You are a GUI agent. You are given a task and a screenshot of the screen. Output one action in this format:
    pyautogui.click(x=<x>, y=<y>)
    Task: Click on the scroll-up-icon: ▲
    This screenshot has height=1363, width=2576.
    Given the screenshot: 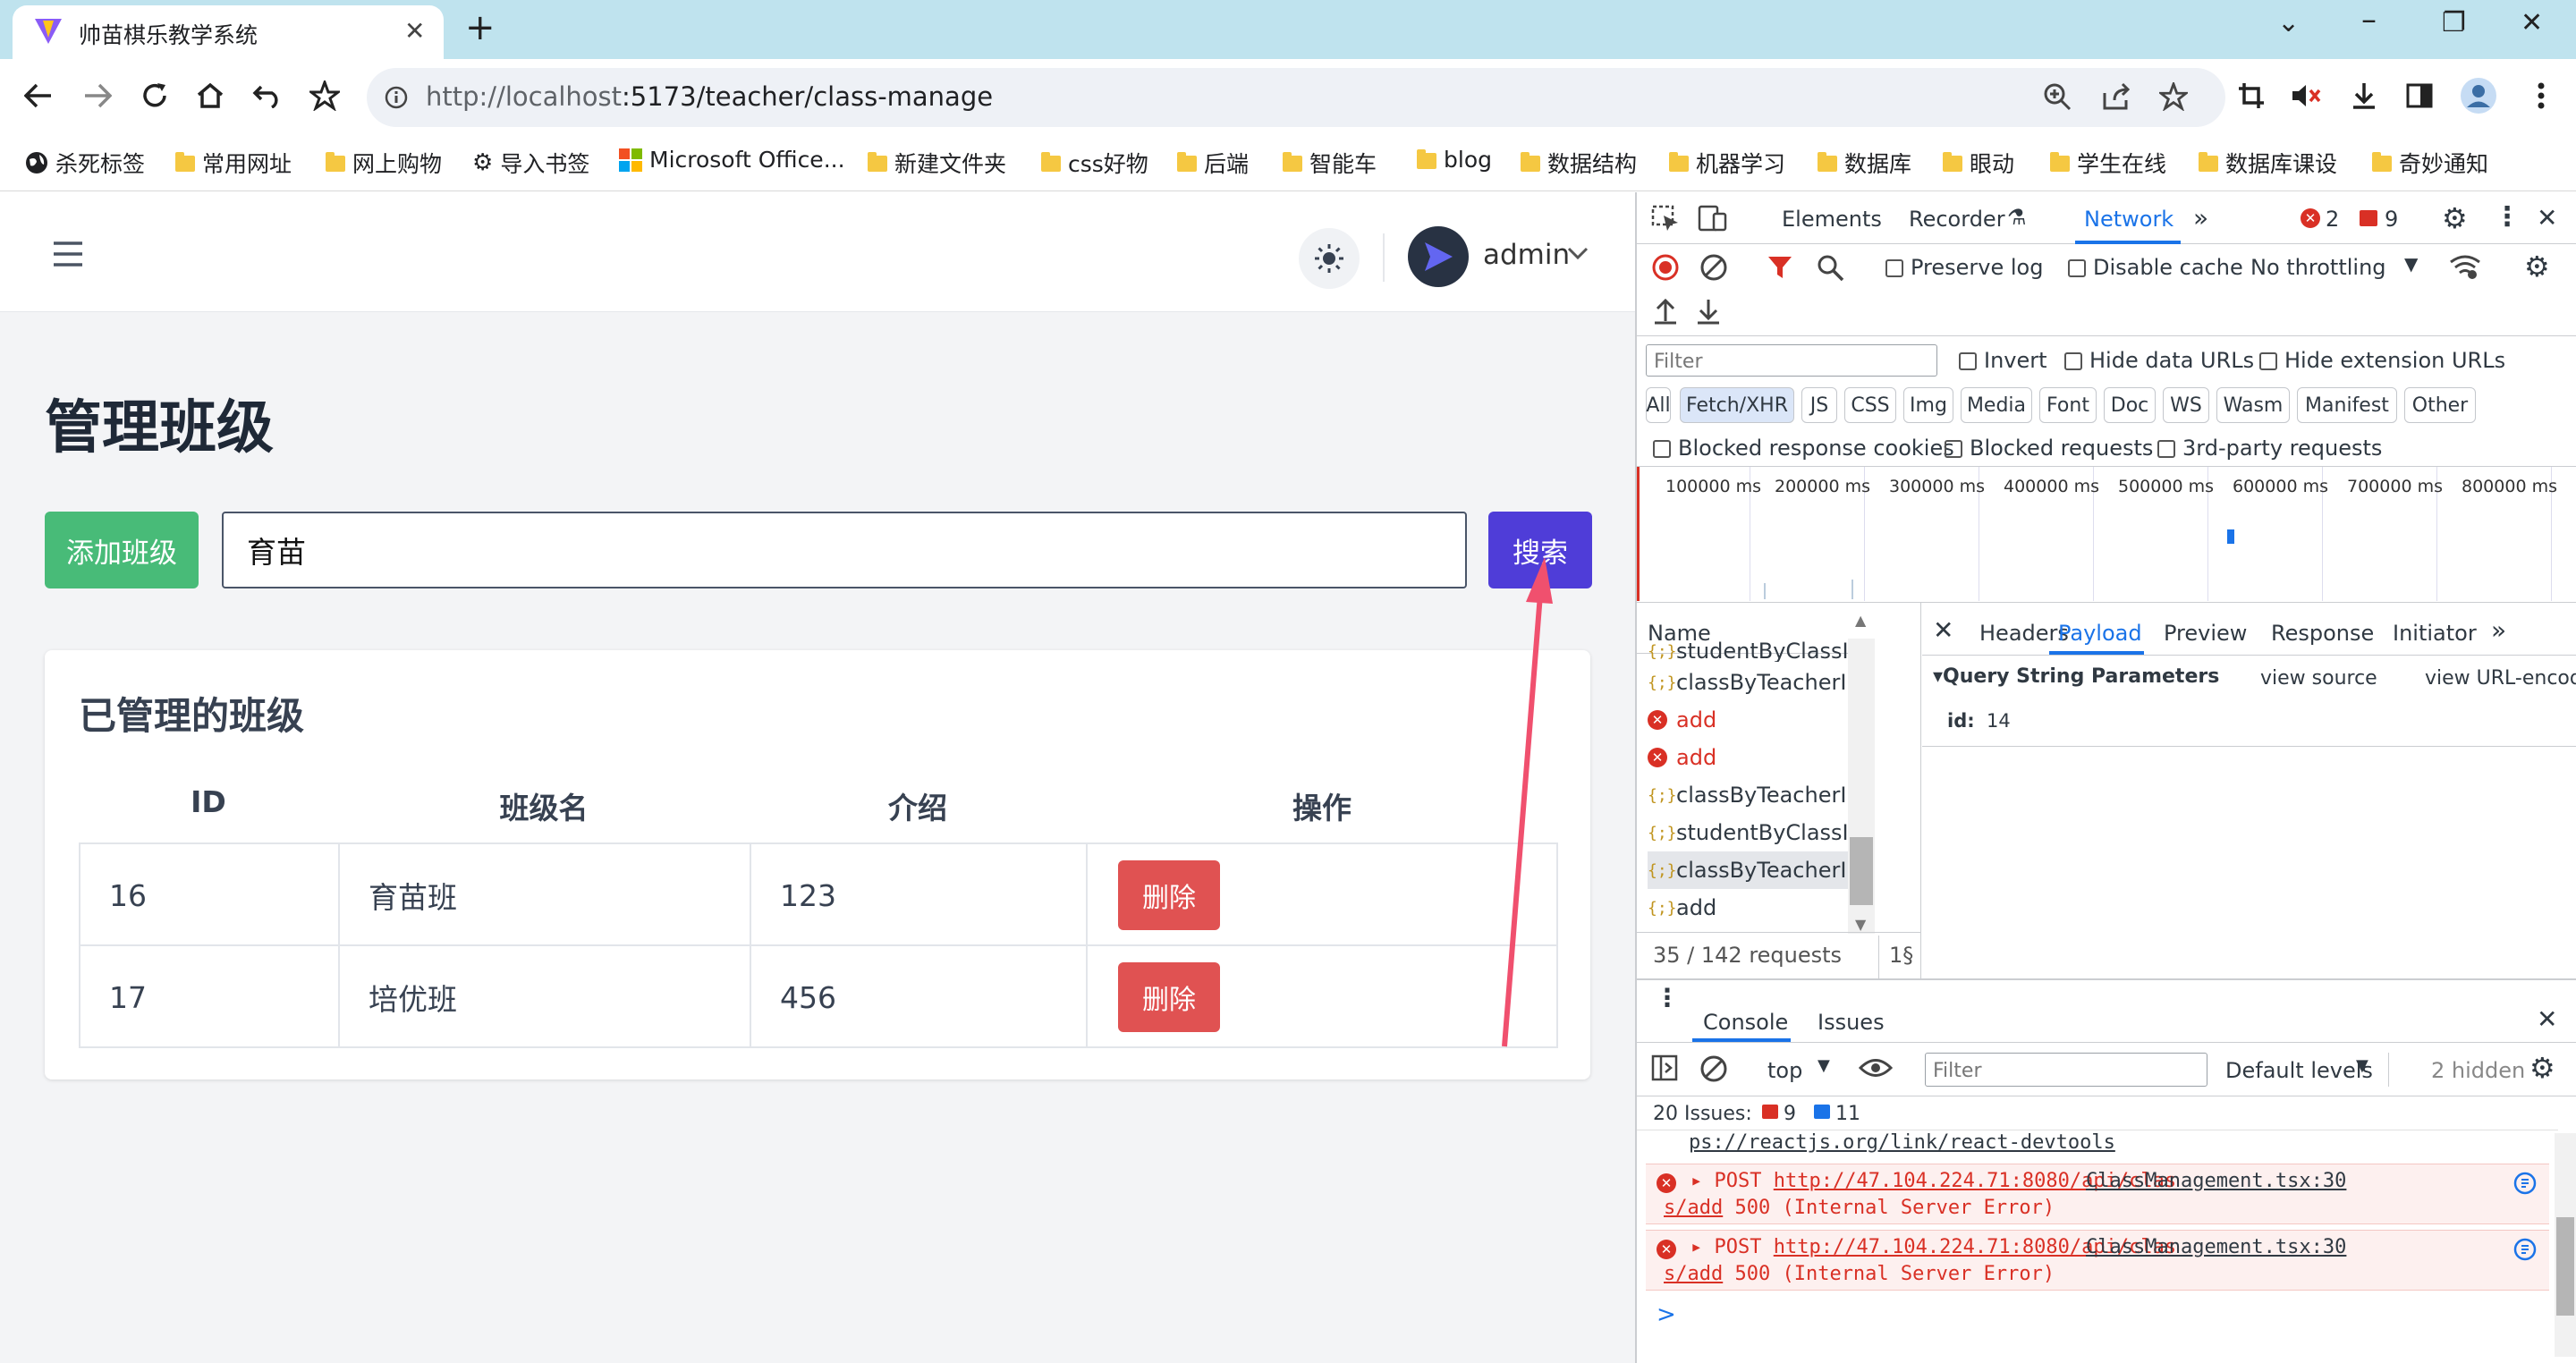 What is the action you would take?
    pyautogui.click(x=1860, y=620)
    